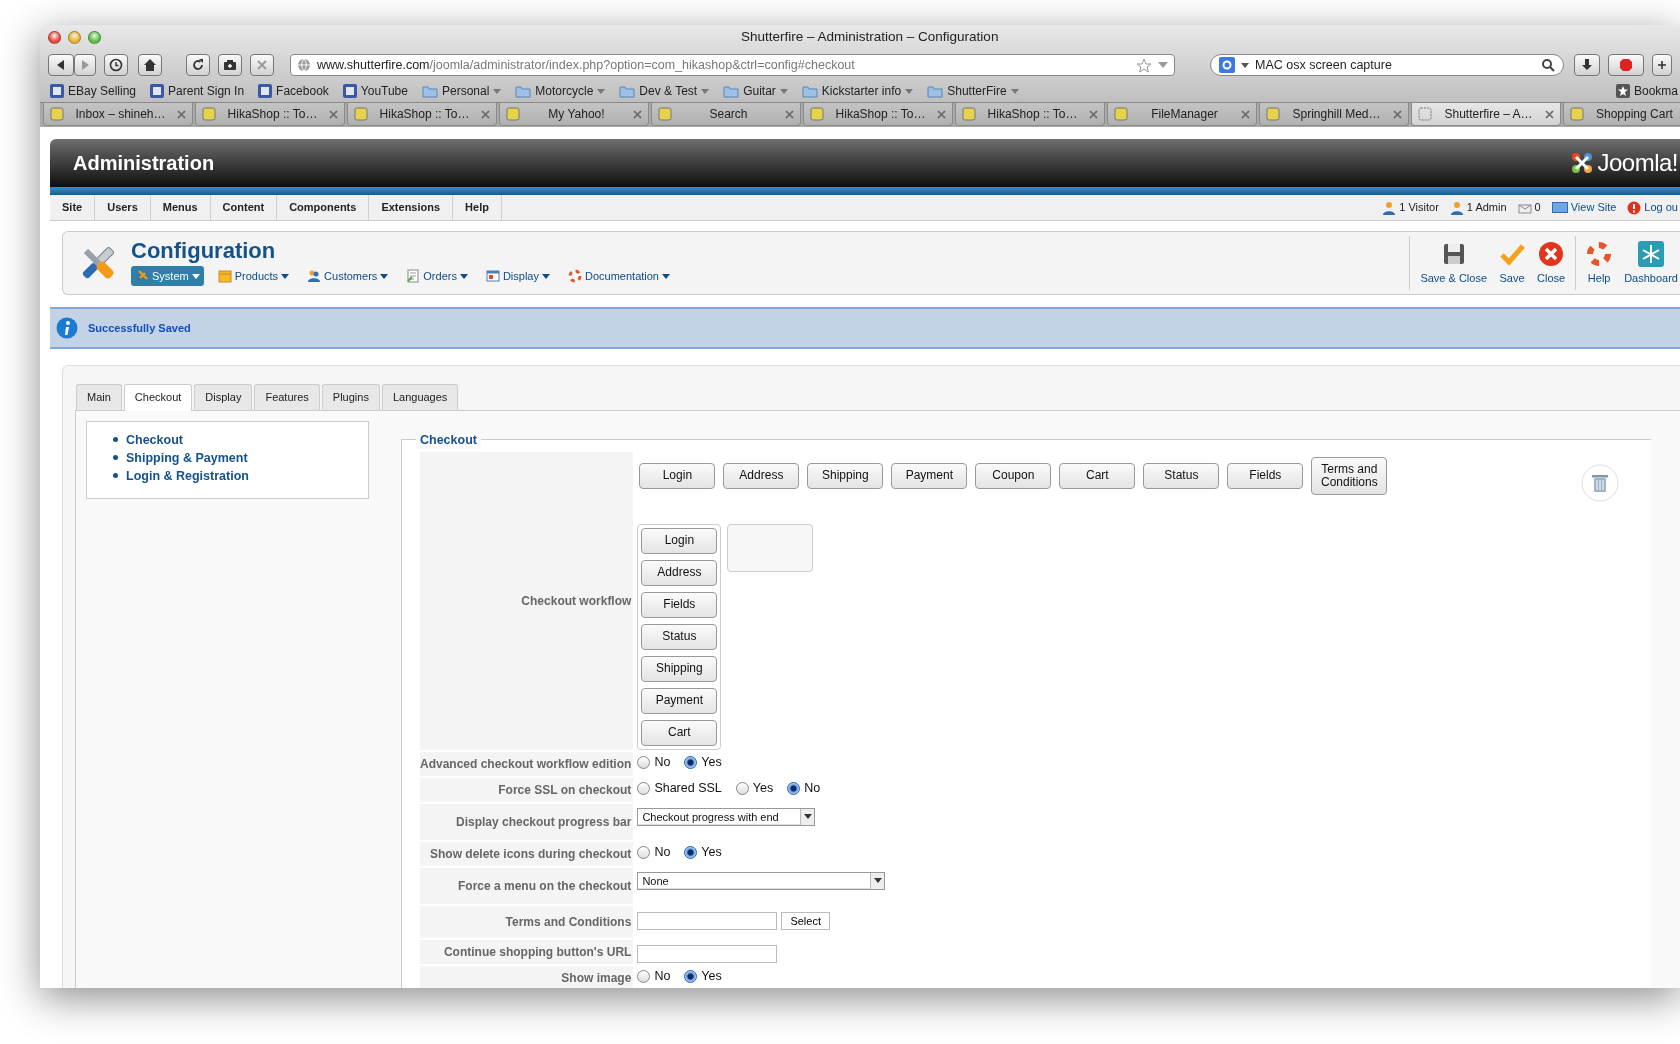  I want to click on browser-tab: Search, so click(726, 114).